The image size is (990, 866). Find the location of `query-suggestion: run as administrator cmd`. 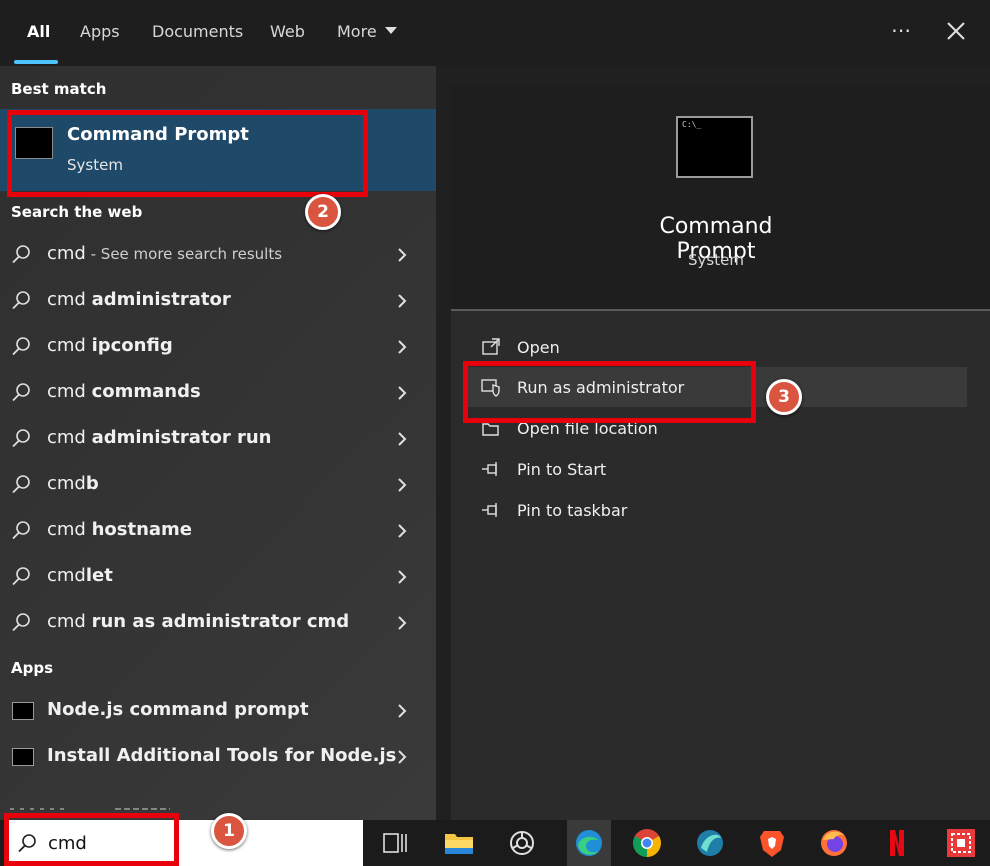

query-suggestion: run as administrator cmd is located at coordinates (220, 621).